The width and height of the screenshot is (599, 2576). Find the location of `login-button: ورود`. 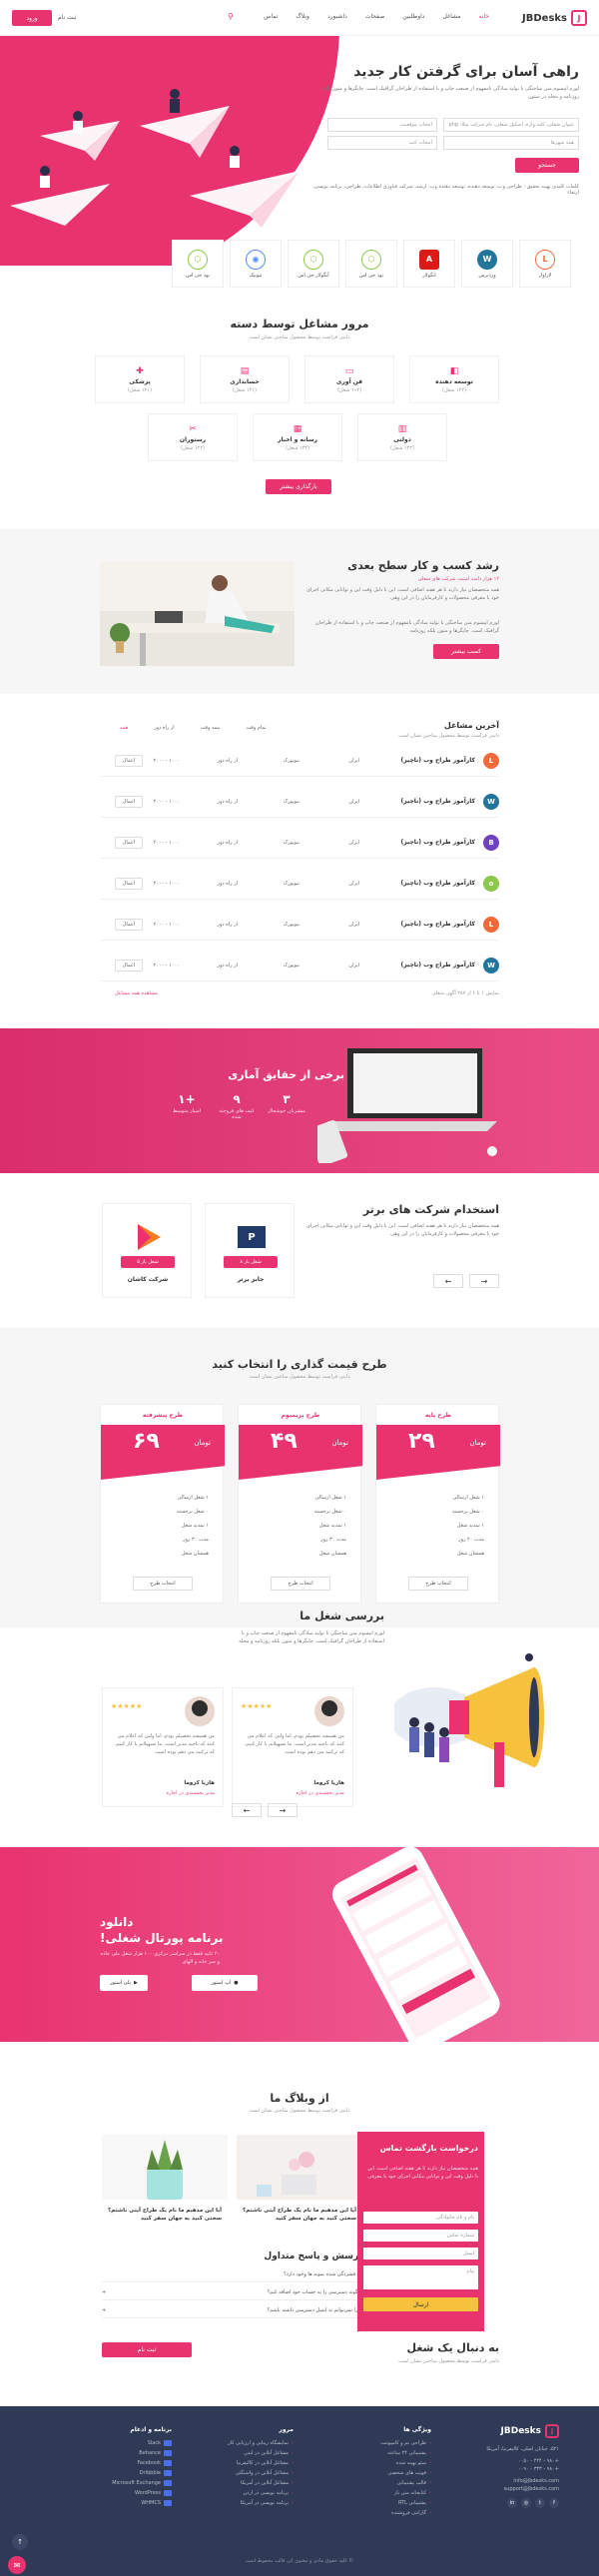

login-button: ورود is located at coordinates (32, 18).